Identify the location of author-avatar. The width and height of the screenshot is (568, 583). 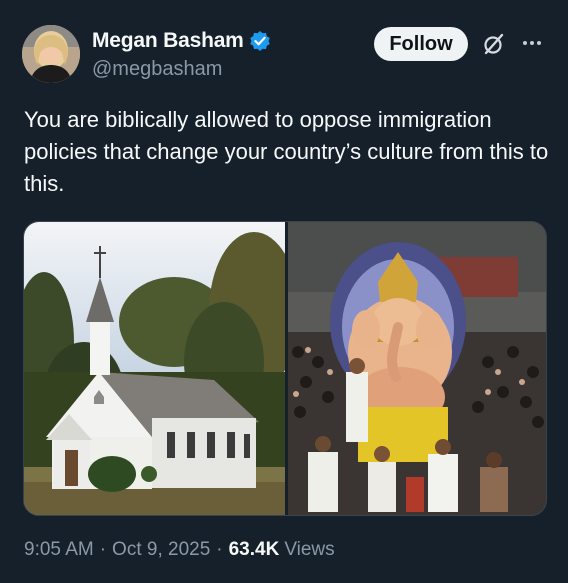
(51, 54).